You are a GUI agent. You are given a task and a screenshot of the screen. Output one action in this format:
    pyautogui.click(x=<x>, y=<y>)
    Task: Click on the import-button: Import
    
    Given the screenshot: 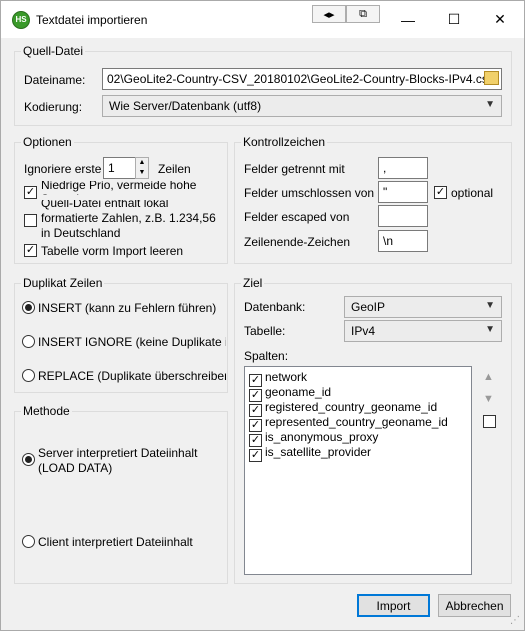 What is the action you would take?
    pyautogui.click(x=393, y=605)
    